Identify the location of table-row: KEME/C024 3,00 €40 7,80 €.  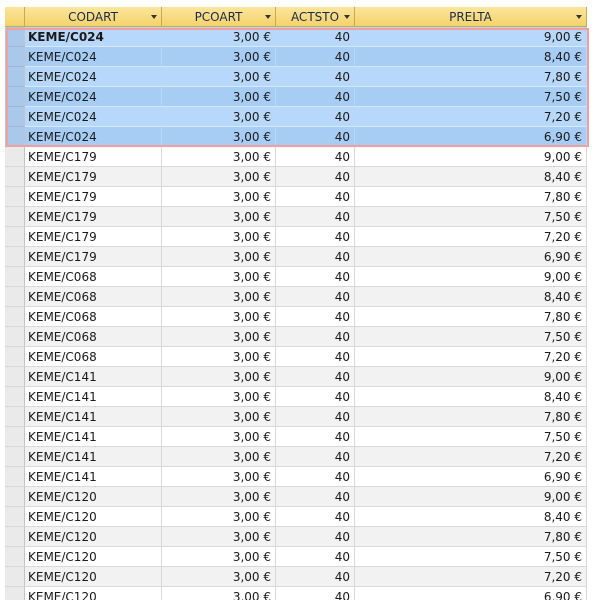
(306, 77).